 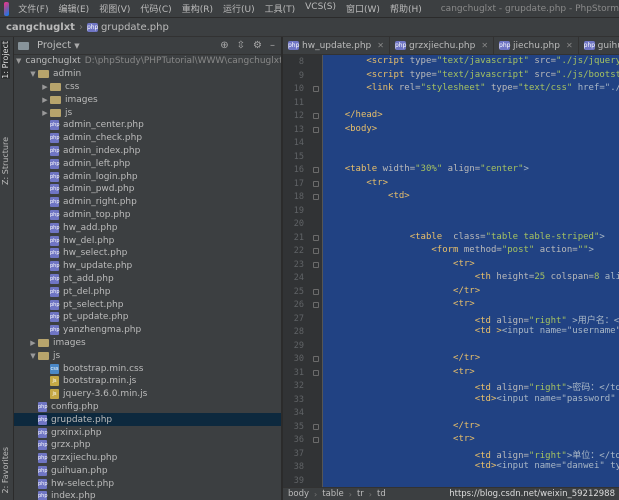 What do you see at coordinates (545, 88) in the screenshot?
I see `code-string: "text/css"` at bounding box center [545, 88].